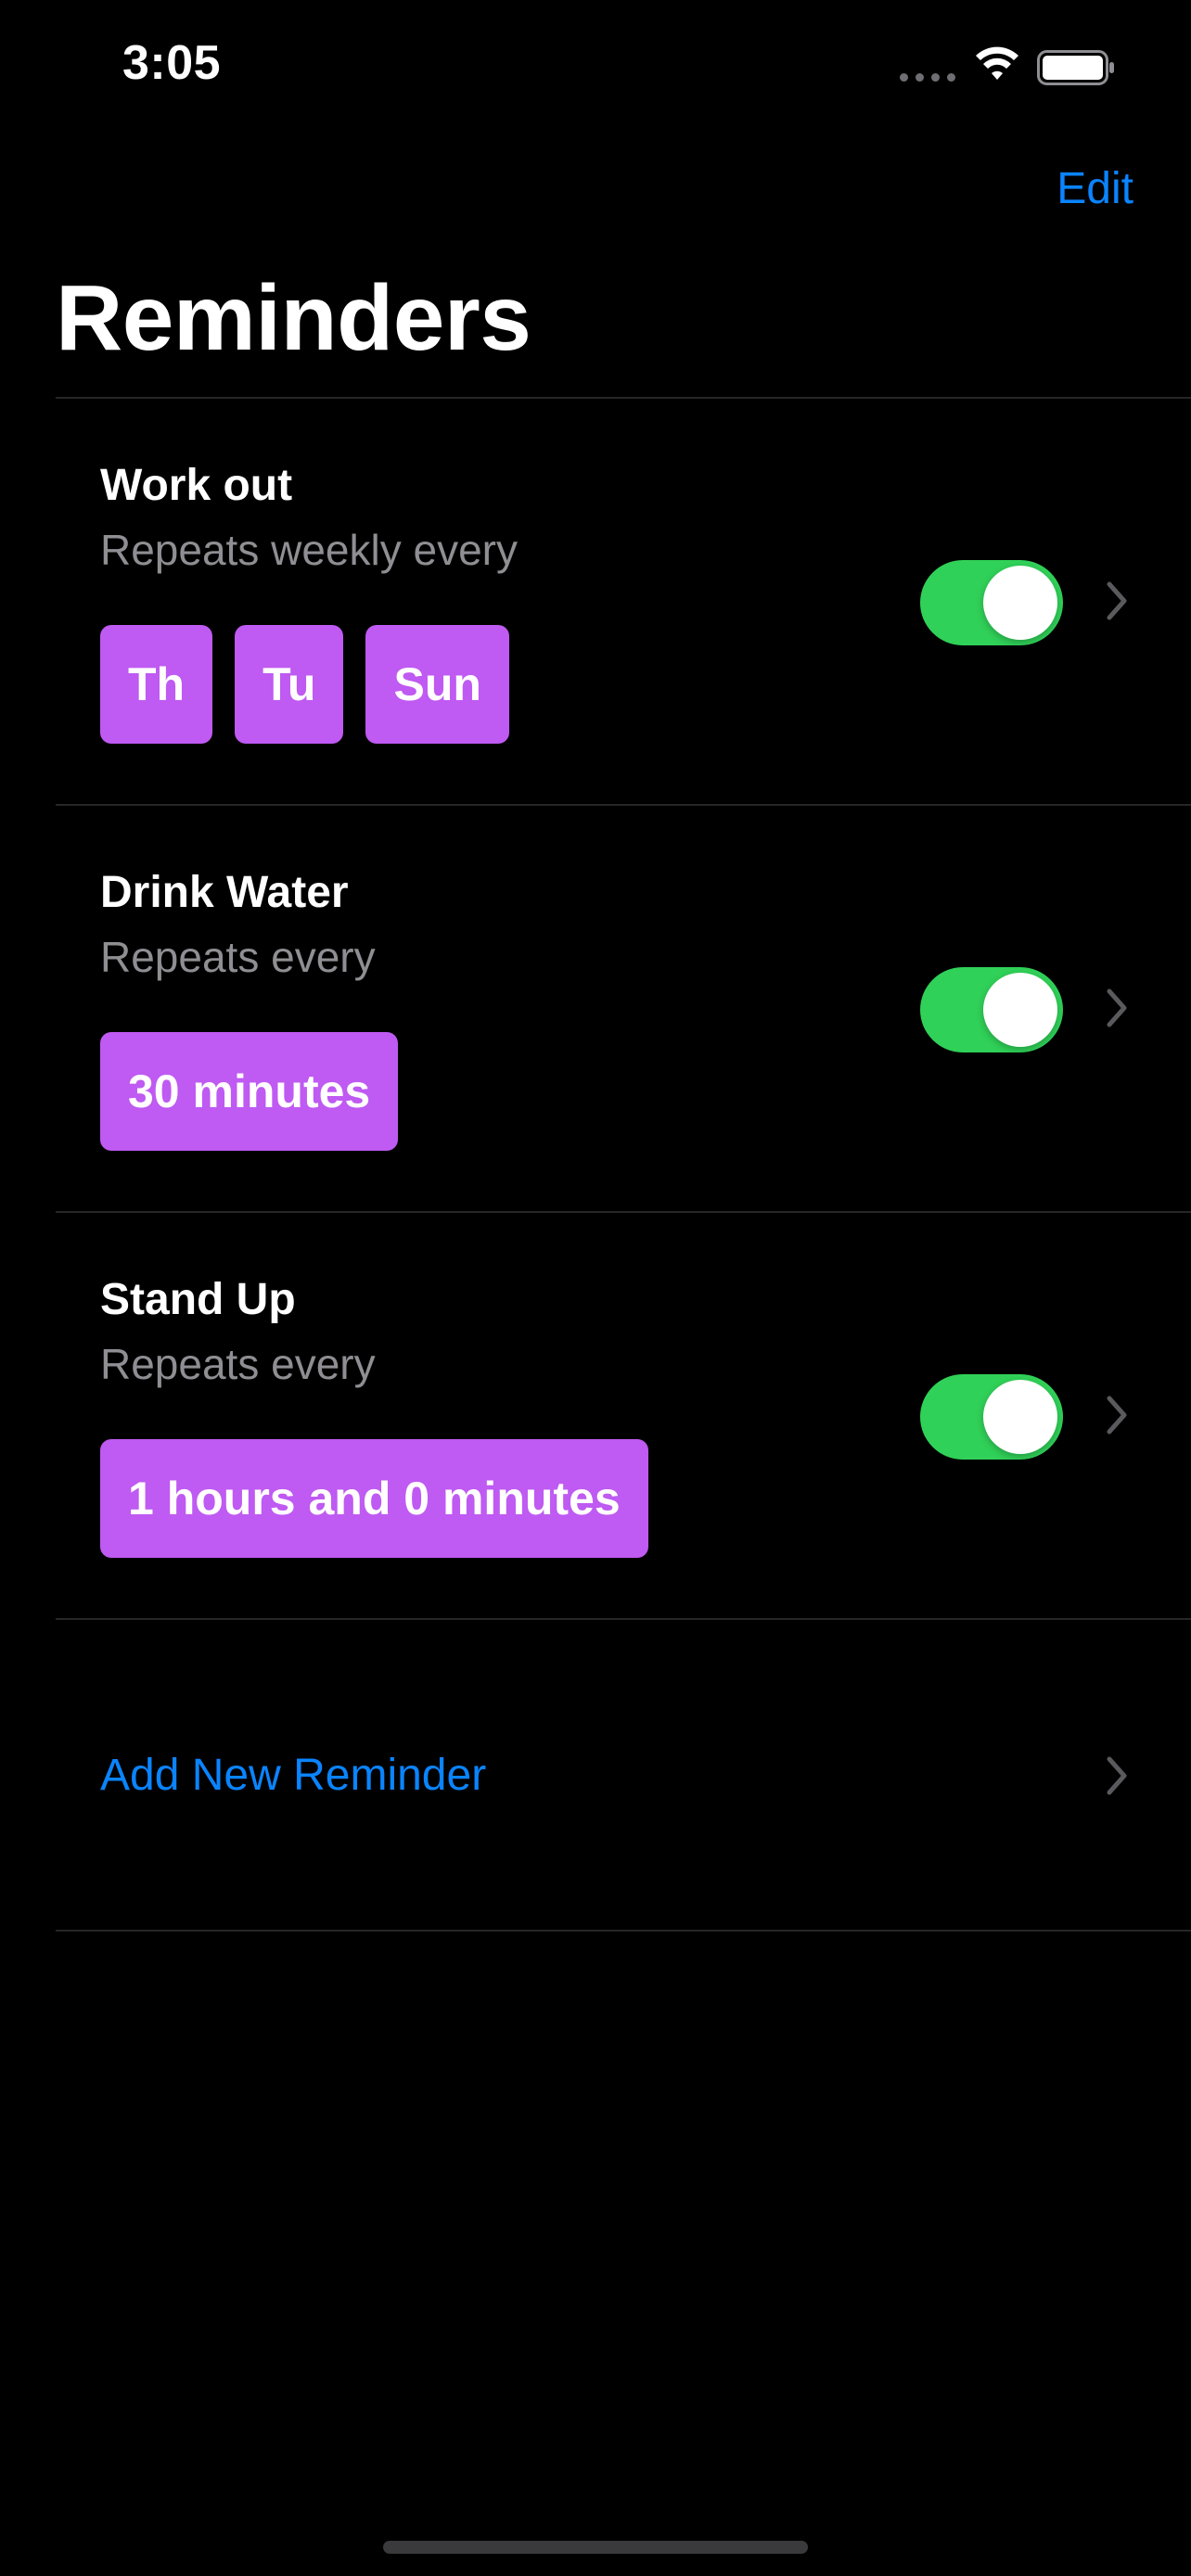  I want to click on interval-chip: 1 hours and 0 minutes, so click(374, 1498).